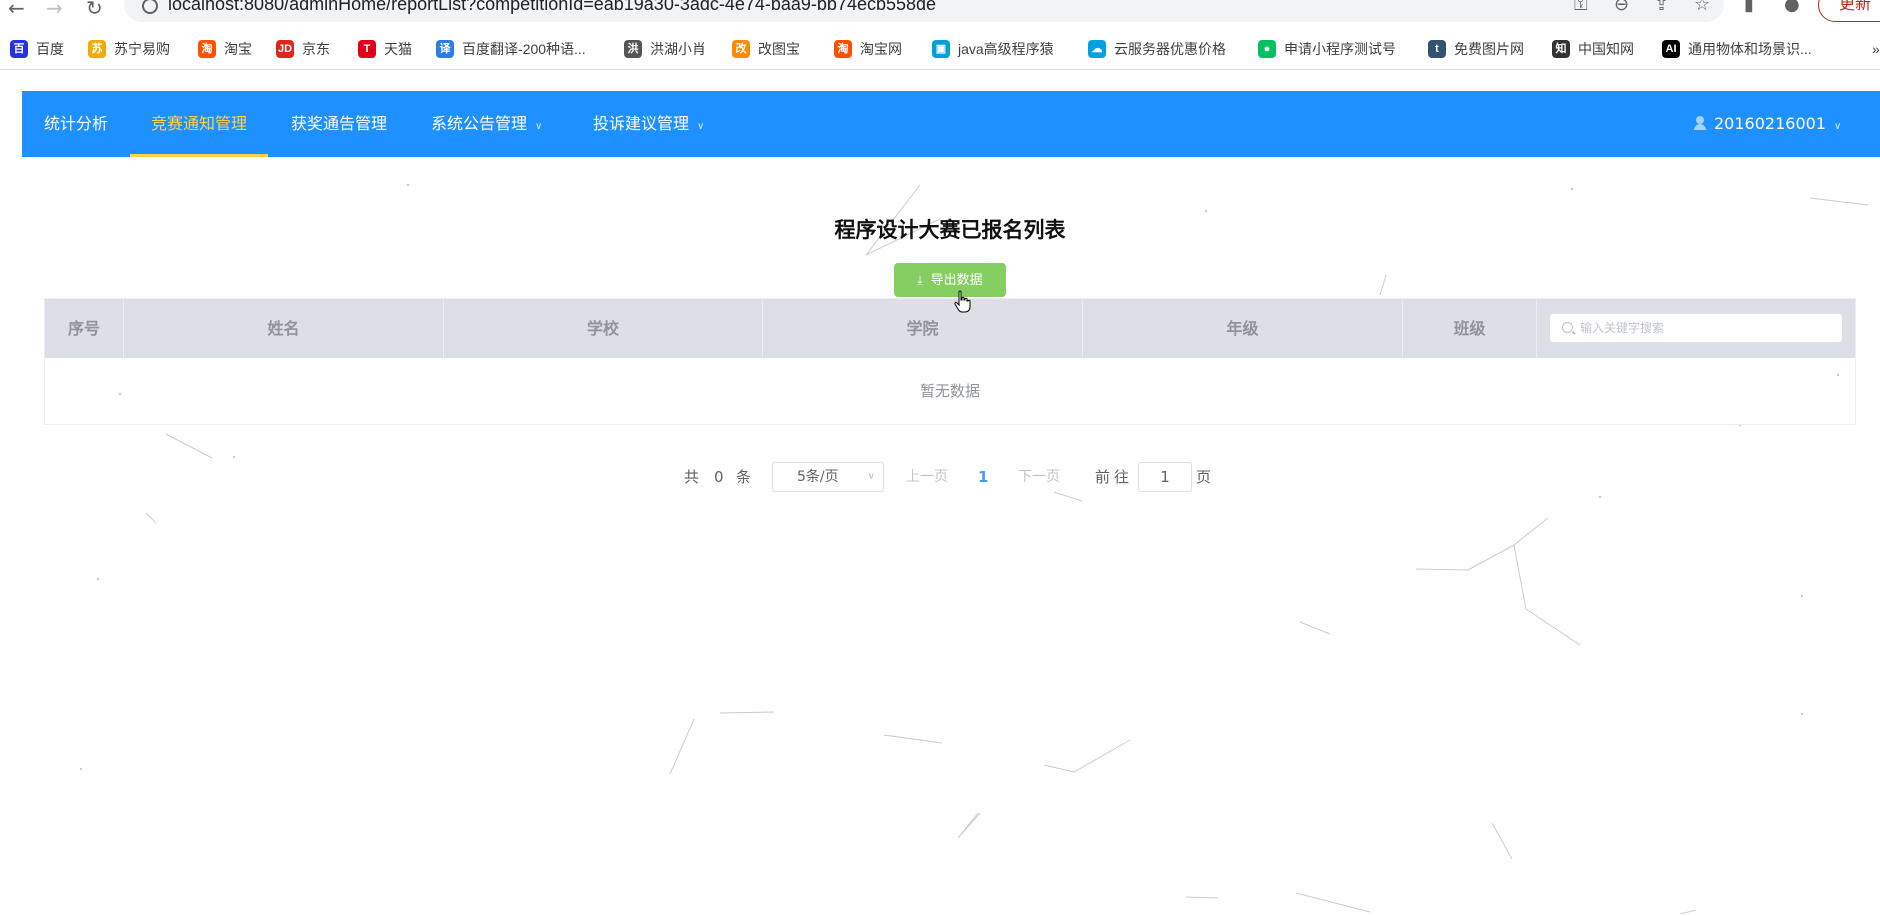  What do you see at coordinates (1039, 477) in the screenshot?
I see `next-page-button: 下一页` at bounding box center [1039, 477].